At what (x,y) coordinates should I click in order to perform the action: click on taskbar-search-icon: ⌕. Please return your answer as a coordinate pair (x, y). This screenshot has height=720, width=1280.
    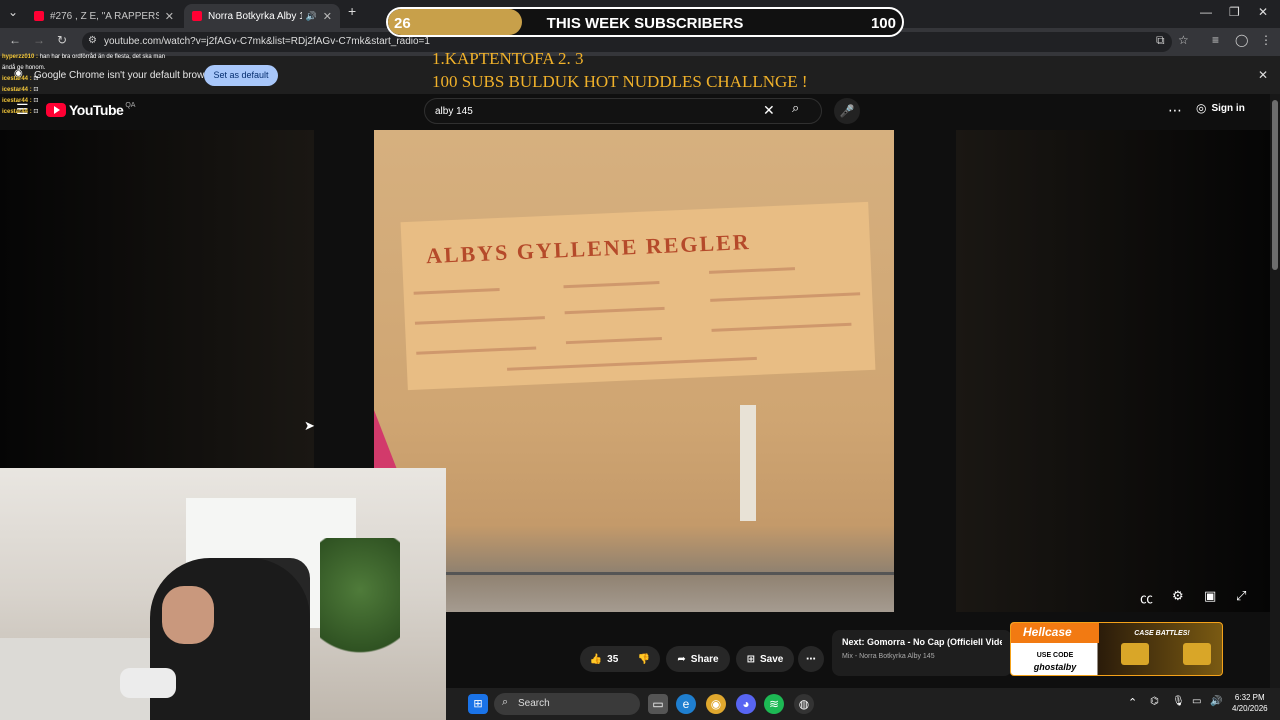
    Looking at the image, I should click on (505, 702).